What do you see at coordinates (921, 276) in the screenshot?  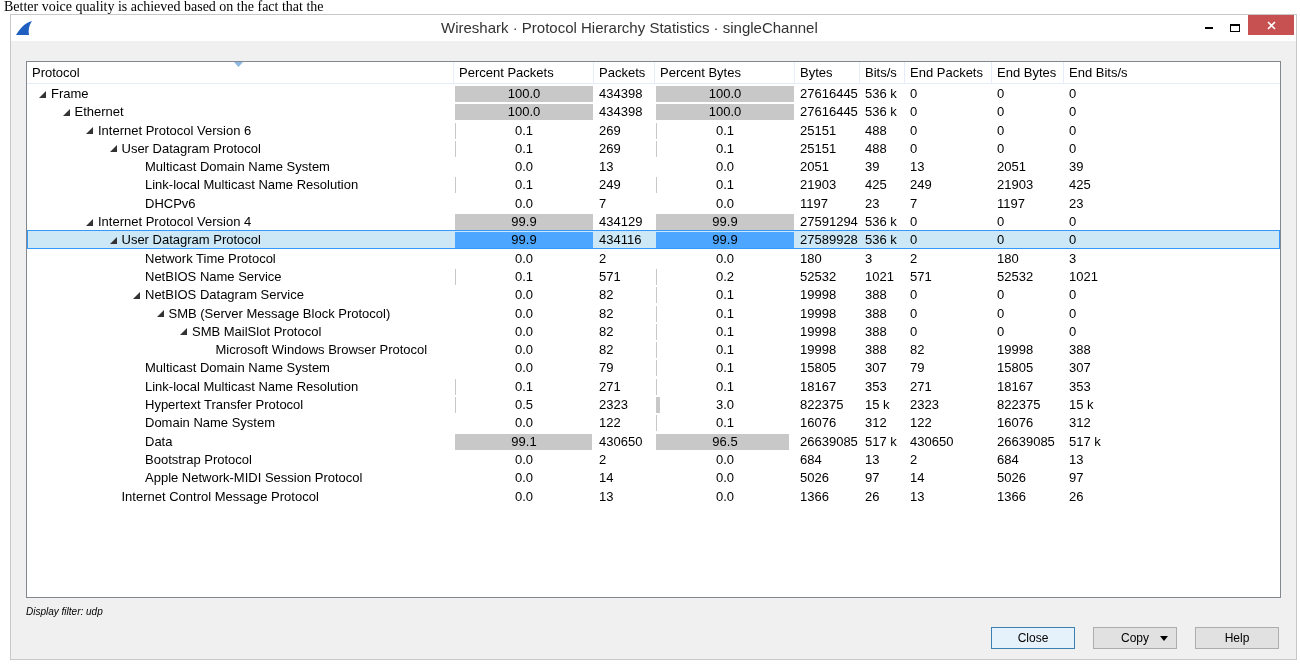 I see `table-cell-text: 571` at bounding box center [921, 276].